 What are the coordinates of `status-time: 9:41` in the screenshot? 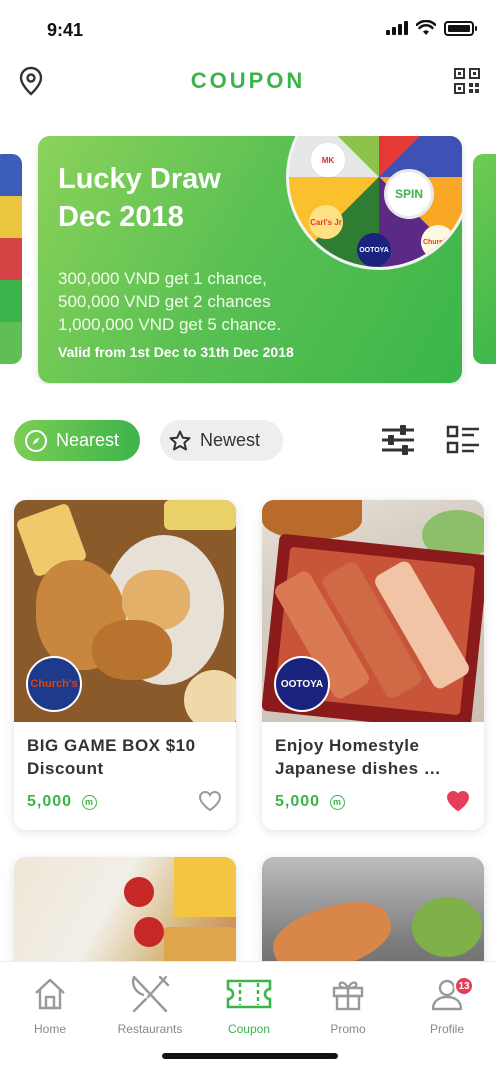 It's located at (65, 30).